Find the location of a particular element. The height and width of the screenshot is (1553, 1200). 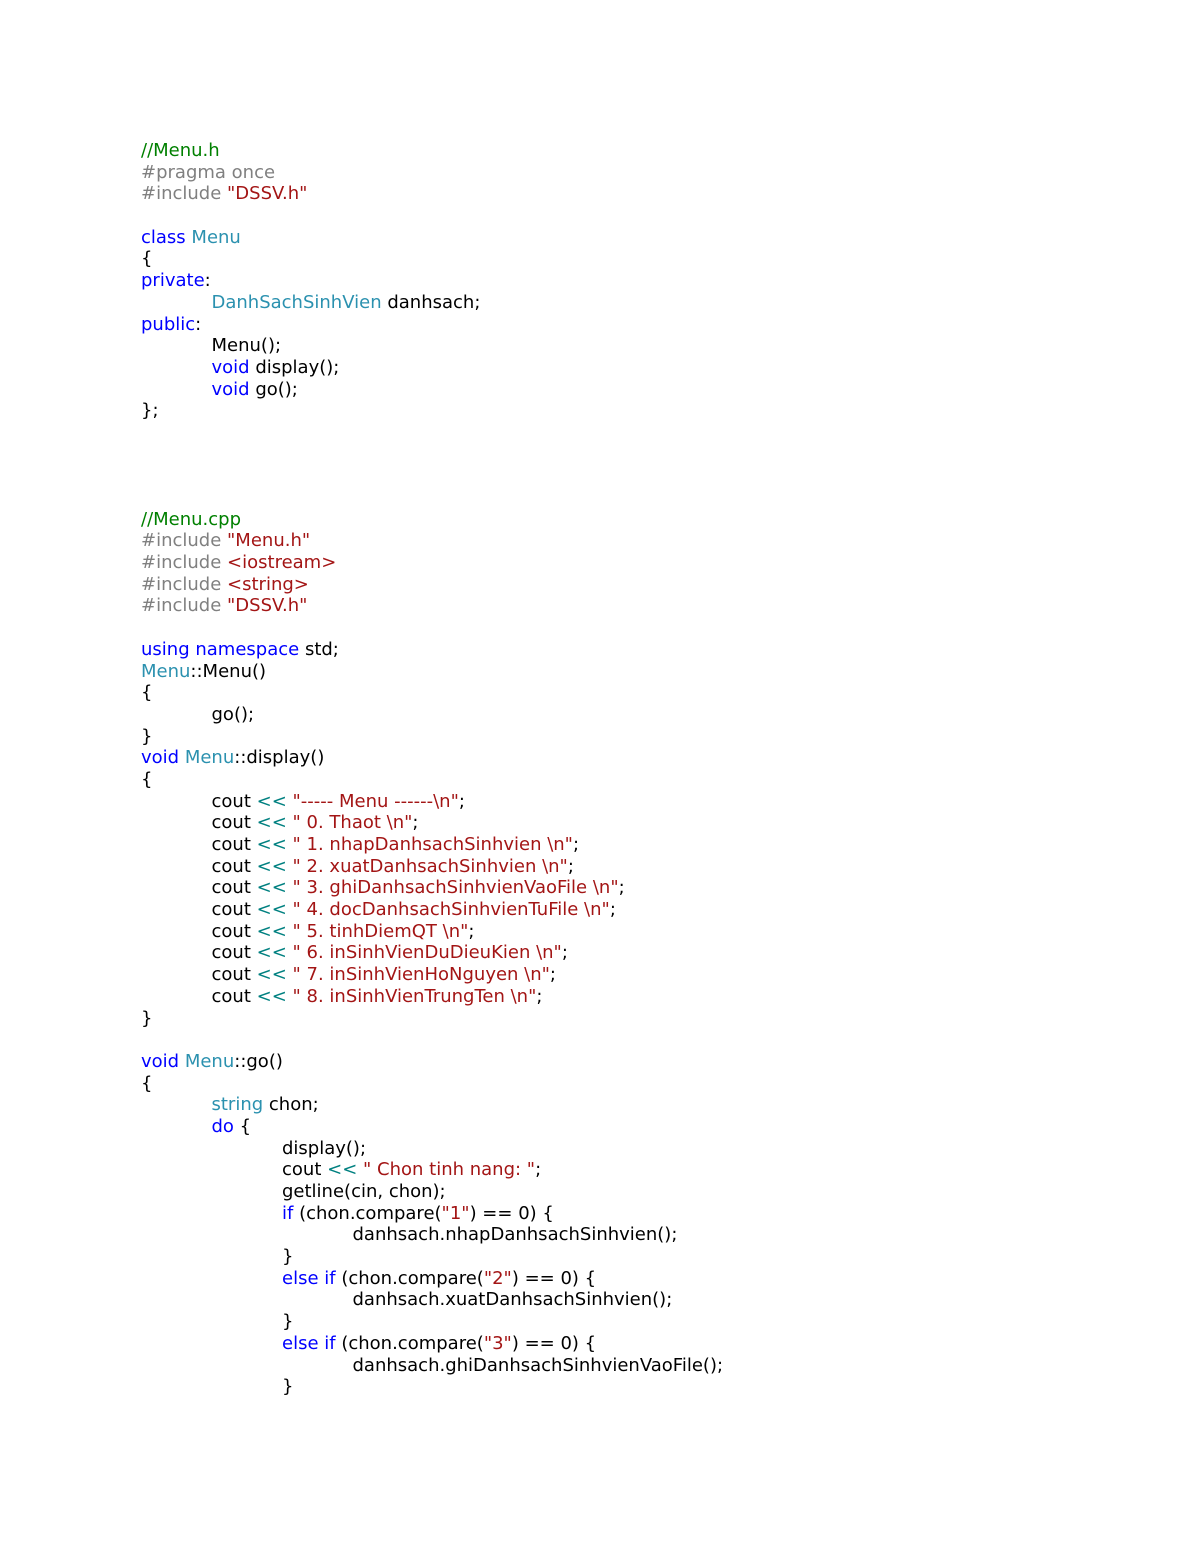

code-token: danhsach; is located at coordinates (431, 302).